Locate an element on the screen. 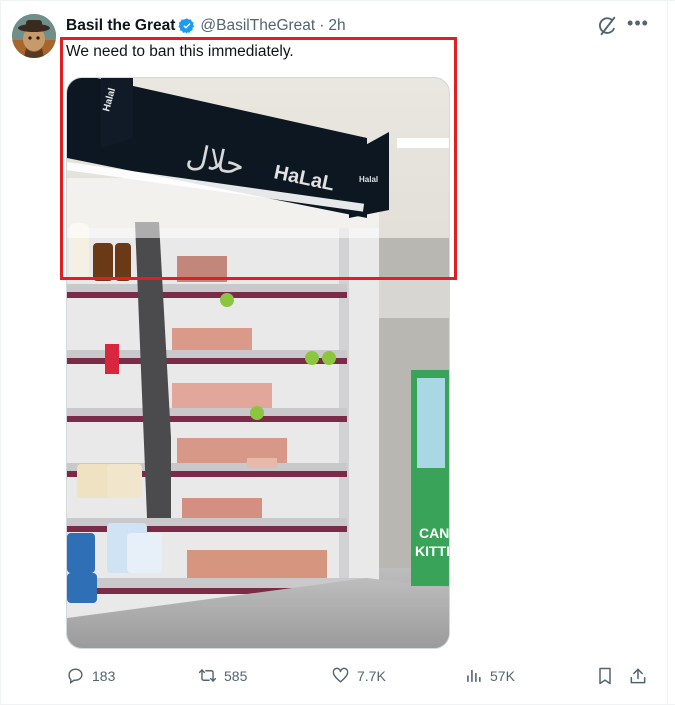 The height and width of the screenshot is (705, 675). like-button: 7.7K is located at coordinates (358, 675).